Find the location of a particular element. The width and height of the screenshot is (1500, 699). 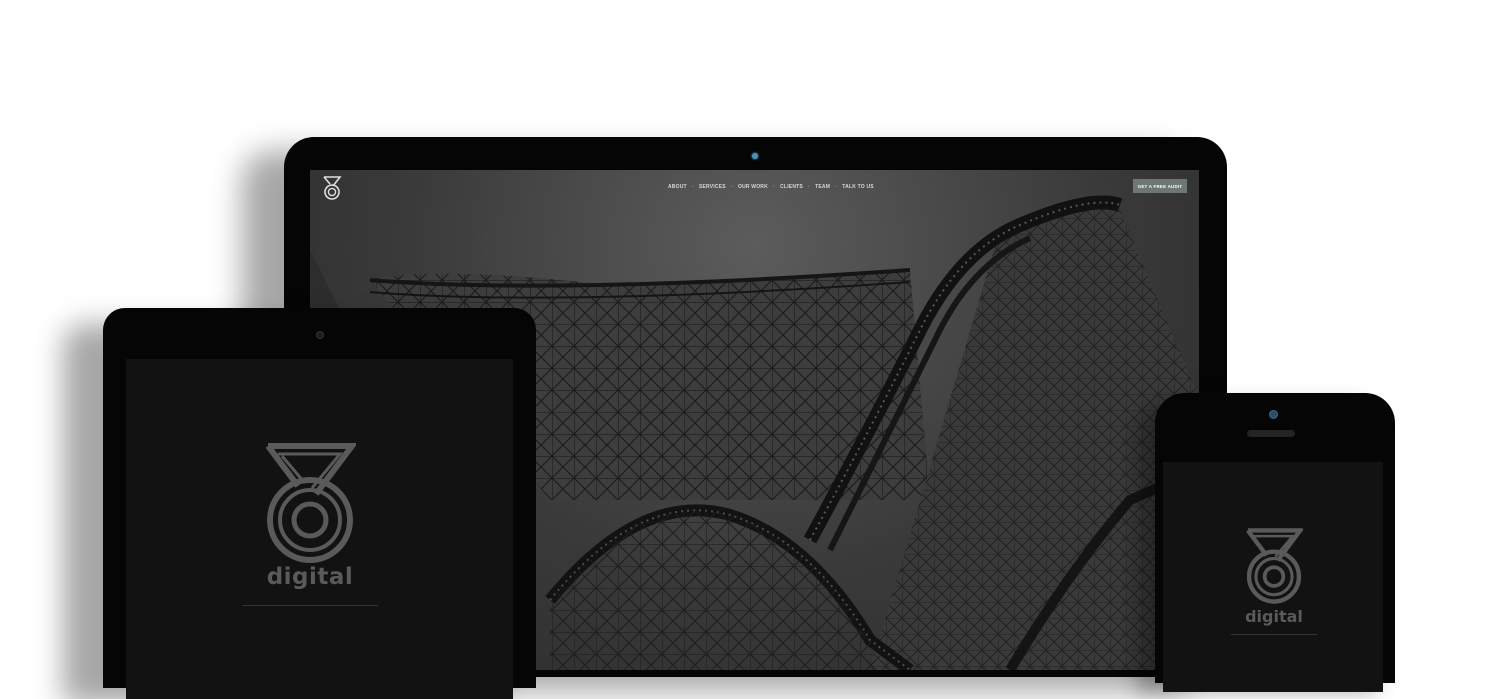

phone-device: digital is located at coordinates (1275, 542).